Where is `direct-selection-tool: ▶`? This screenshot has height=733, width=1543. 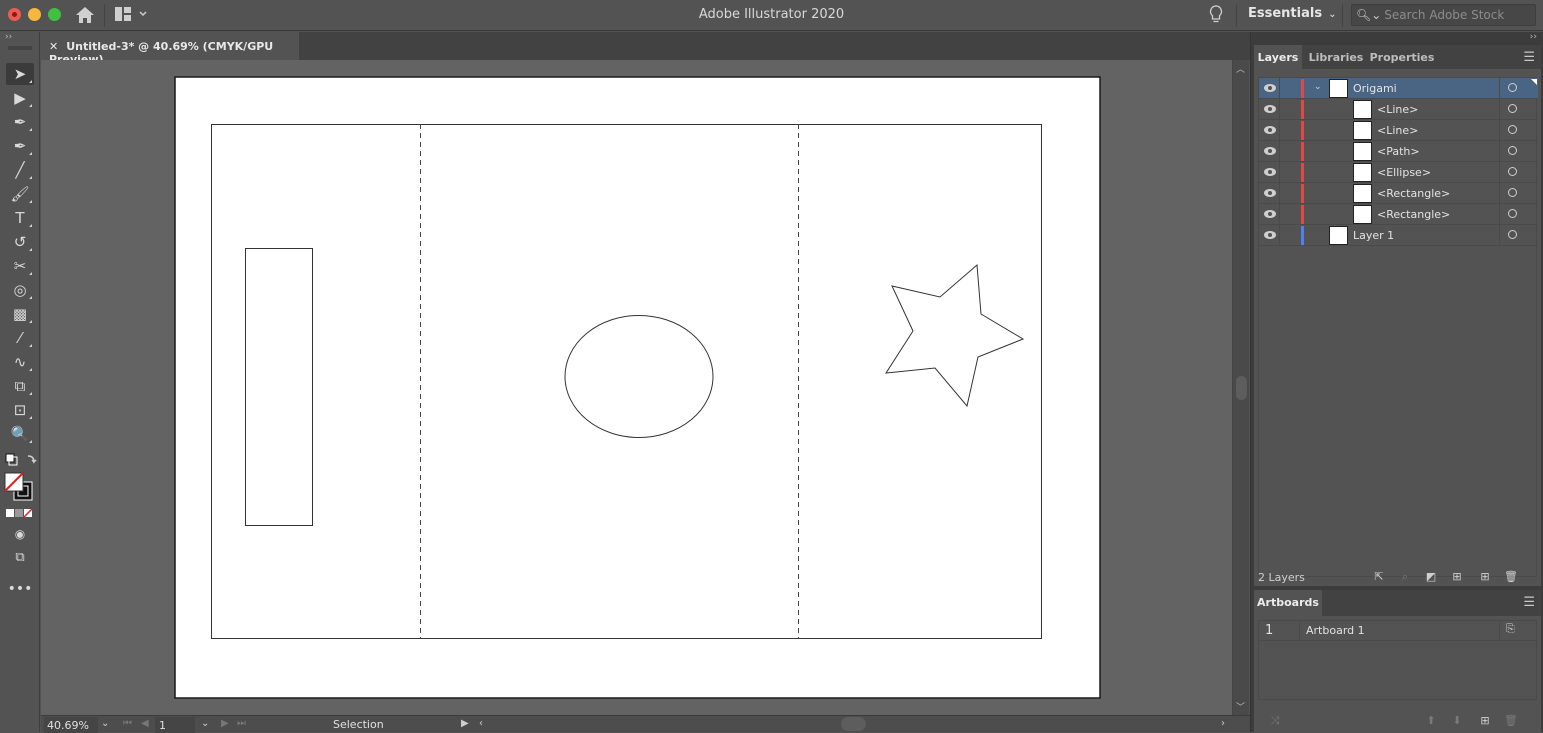
direct-selection-tool: ▶ is located at coordinates (20, 98).